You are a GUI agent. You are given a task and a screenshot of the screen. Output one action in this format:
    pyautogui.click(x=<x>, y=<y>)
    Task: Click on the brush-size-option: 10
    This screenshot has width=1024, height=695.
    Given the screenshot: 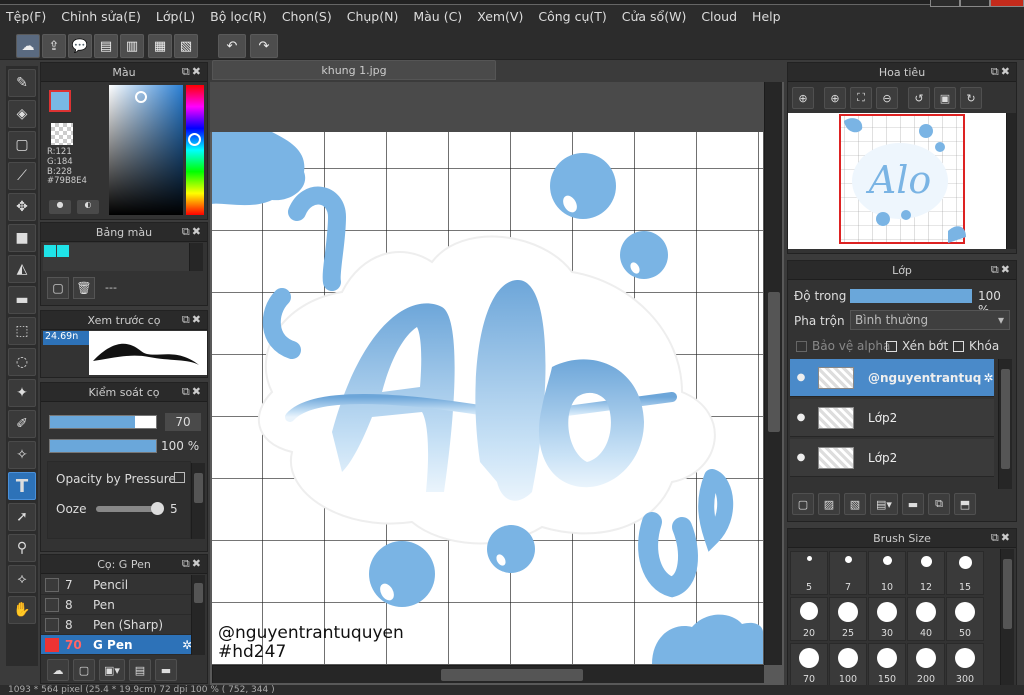 What is the action you would take?
    pyautogui.click(x=887, y=573)
    